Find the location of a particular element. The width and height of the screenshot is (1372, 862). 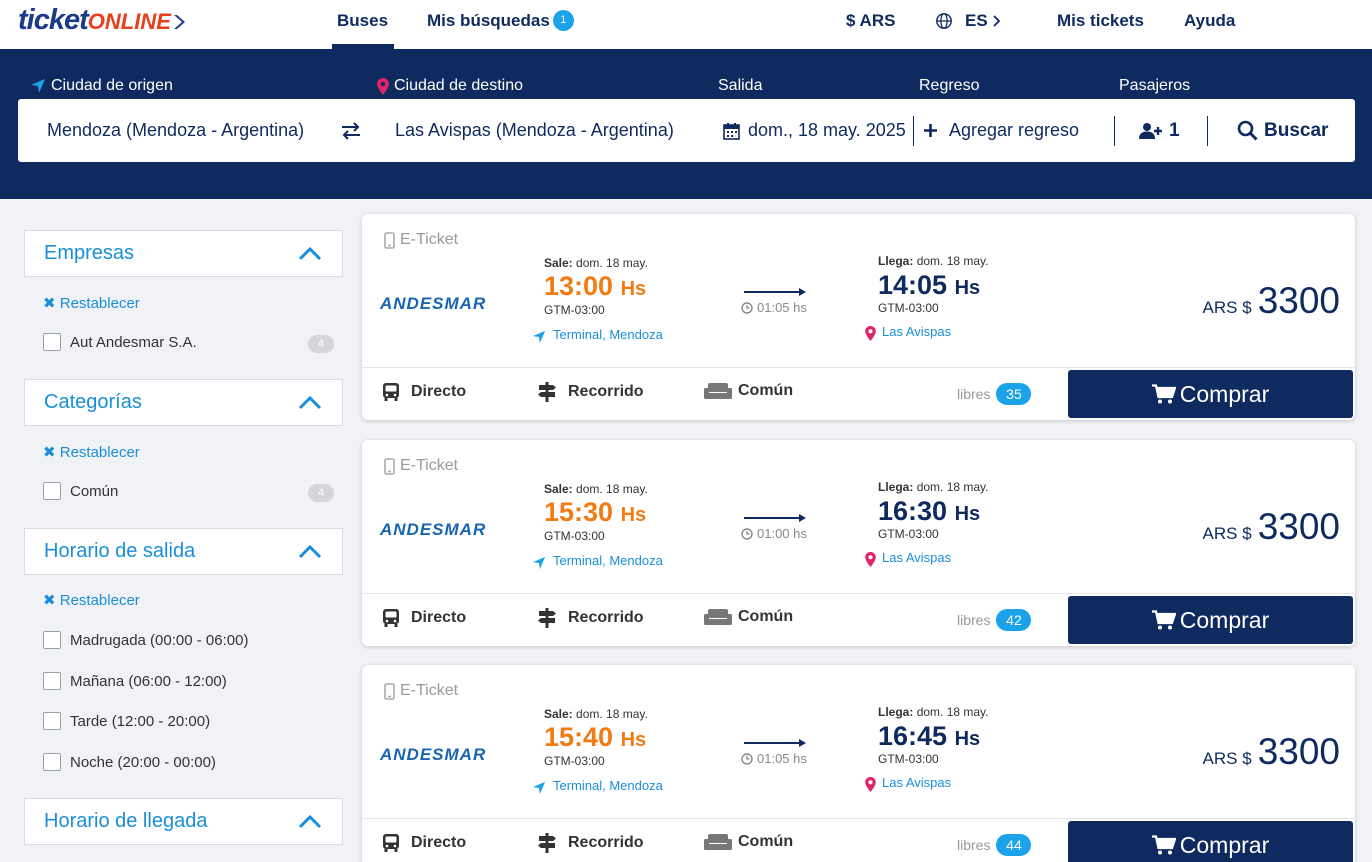

ticketonline-logo: ticket ONLINE is located at coordinates (101, 22).